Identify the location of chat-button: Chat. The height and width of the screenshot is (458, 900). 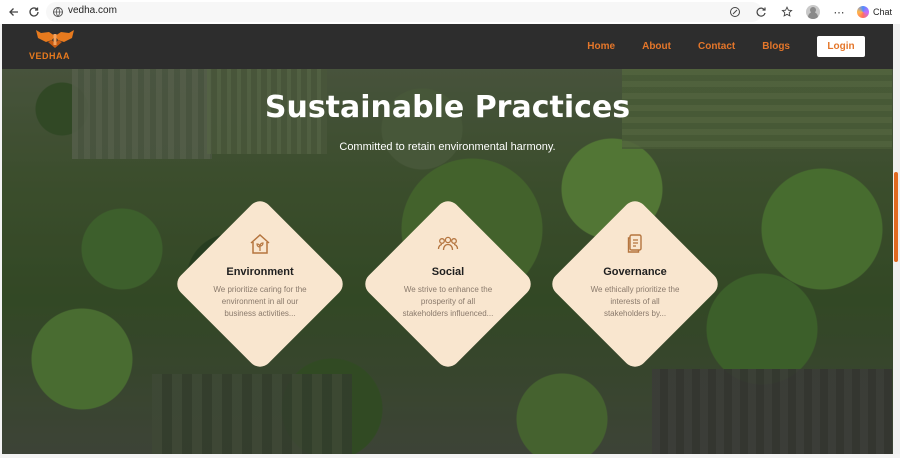
(875, 12).